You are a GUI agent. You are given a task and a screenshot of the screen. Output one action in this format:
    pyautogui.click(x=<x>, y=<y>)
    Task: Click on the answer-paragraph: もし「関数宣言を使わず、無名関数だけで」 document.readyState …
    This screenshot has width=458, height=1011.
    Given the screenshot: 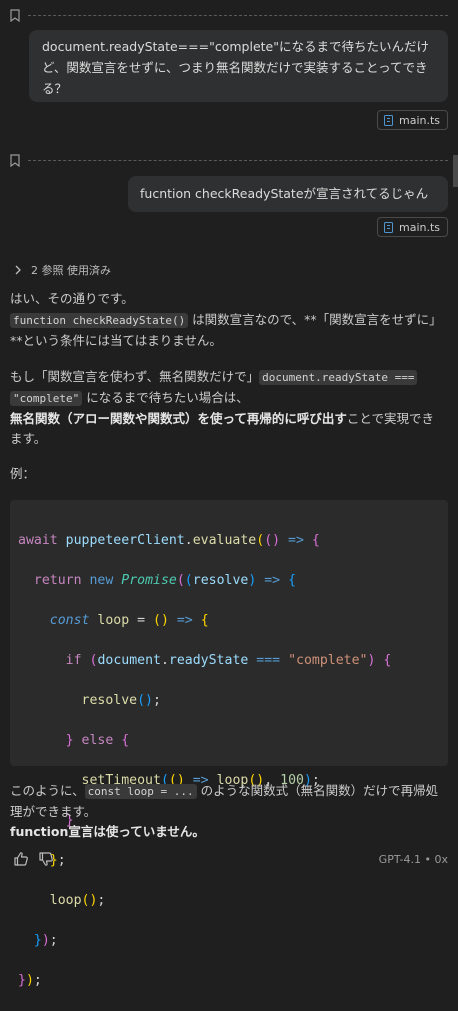 What is the action you would take?
    pyautogui.click(x=227, y=408)
    